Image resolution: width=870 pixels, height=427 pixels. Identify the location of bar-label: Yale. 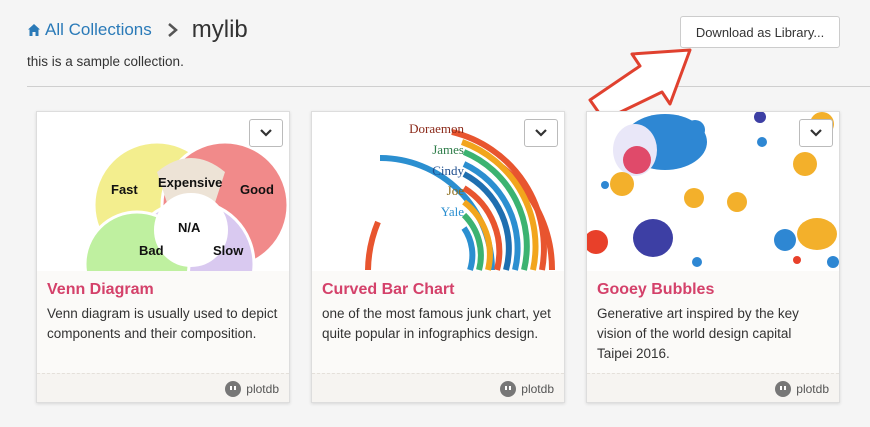
(452, 211).